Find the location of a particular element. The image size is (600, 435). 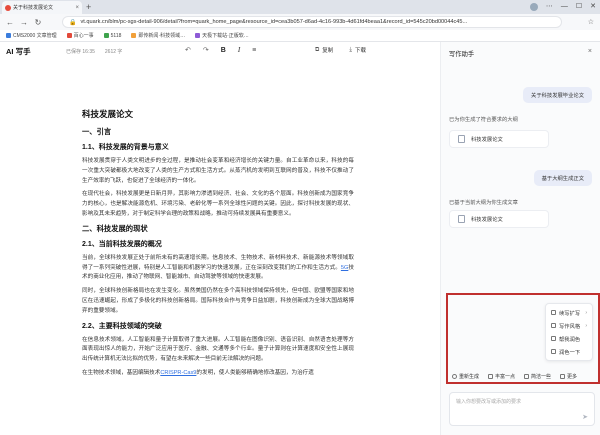

editor-toolbar: AI 写手 已保存 16:35 2612 字 ↶ ↷ B I ≡ ⧉ 复制 ⤓ 下载 is located at coordinates (220, 51).